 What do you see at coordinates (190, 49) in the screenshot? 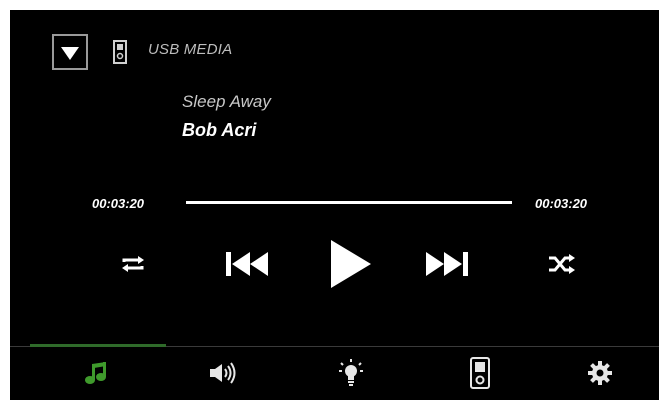
I see `source-label: USB MEDIA` at bounding box center [190, 49].